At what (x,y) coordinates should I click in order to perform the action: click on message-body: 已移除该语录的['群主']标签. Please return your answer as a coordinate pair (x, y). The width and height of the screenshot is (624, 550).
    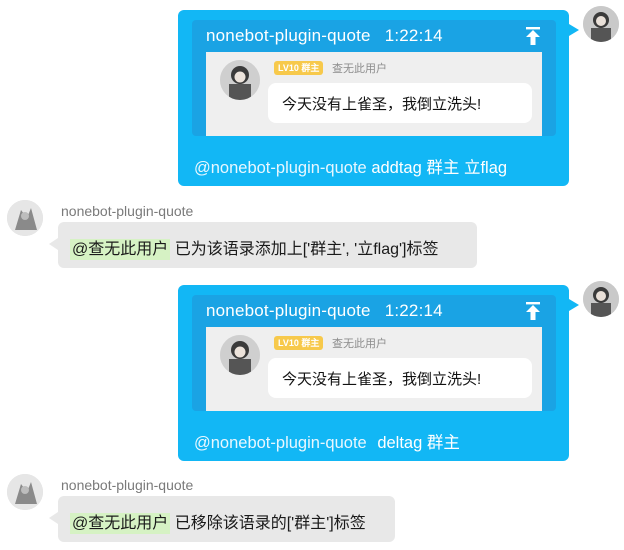
    Looking at the image, I should click on (270, 523).